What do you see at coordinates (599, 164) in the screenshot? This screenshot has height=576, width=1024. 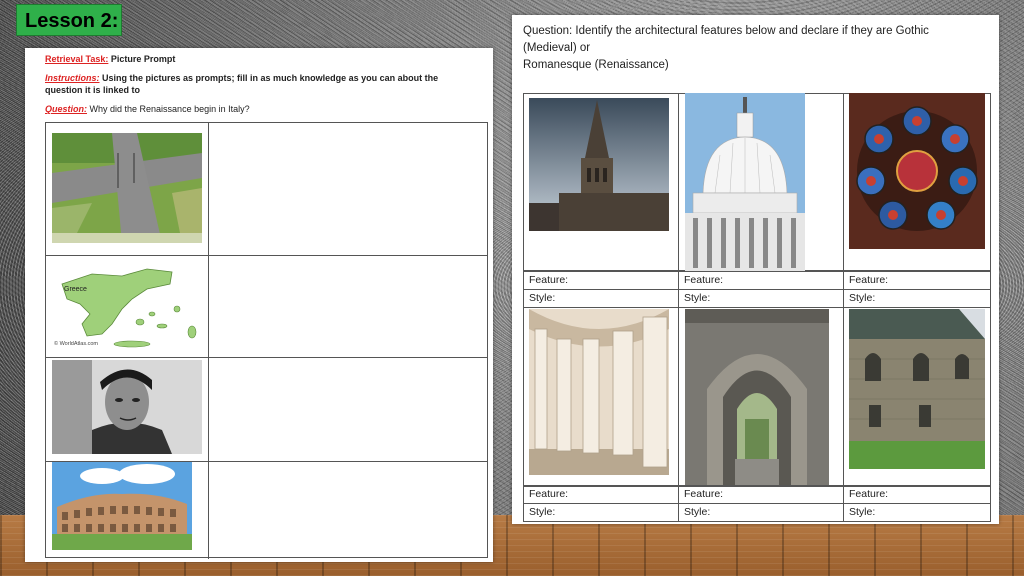 I see `gothic-spire-image` at bounding box center [599, 164].